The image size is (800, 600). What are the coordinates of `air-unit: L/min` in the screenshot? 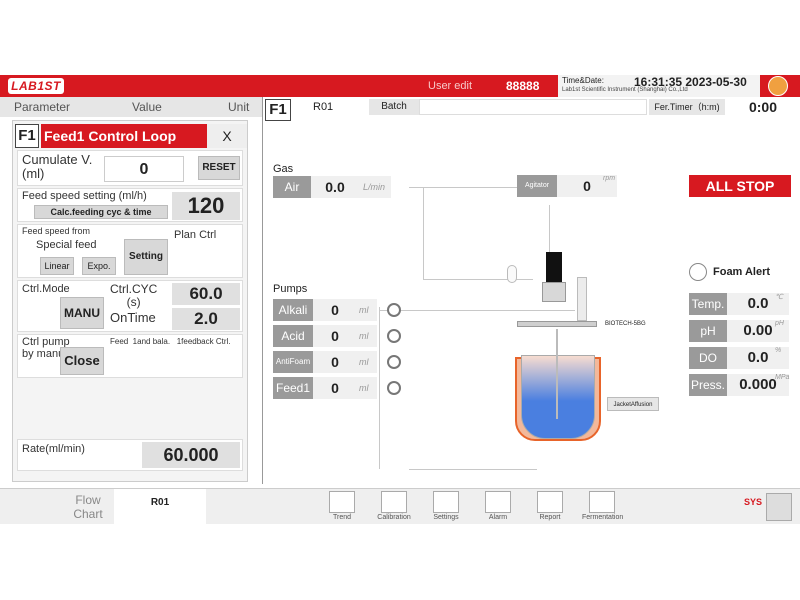 It's located at (374, 187).